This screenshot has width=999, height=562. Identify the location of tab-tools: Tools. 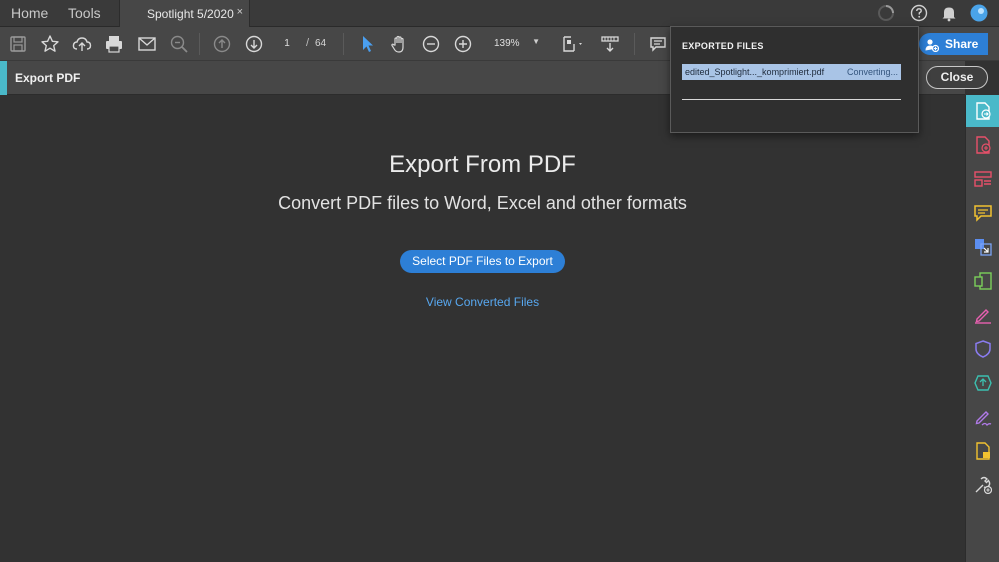
(84, 13).